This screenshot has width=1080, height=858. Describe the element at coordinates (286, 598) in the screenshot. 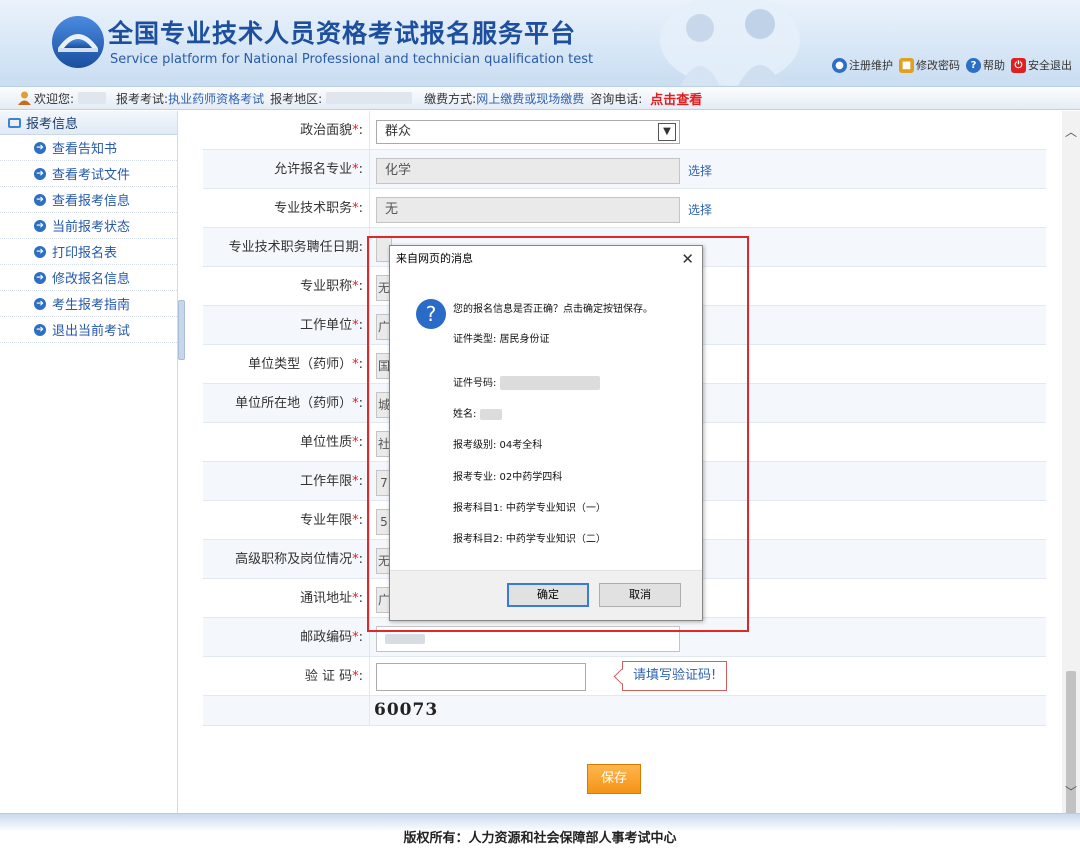

I see `field-label: 通讯地址*:` at that location.